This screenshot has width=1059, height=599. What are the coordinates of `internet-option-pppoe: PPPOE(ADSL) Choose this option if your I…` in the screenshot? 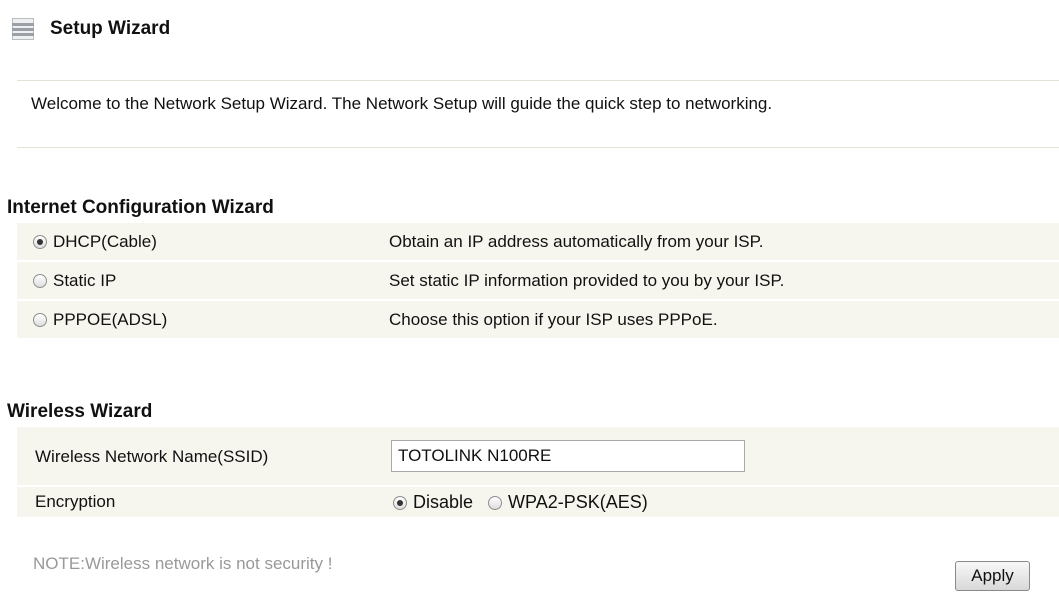 It's located at (538, 319).